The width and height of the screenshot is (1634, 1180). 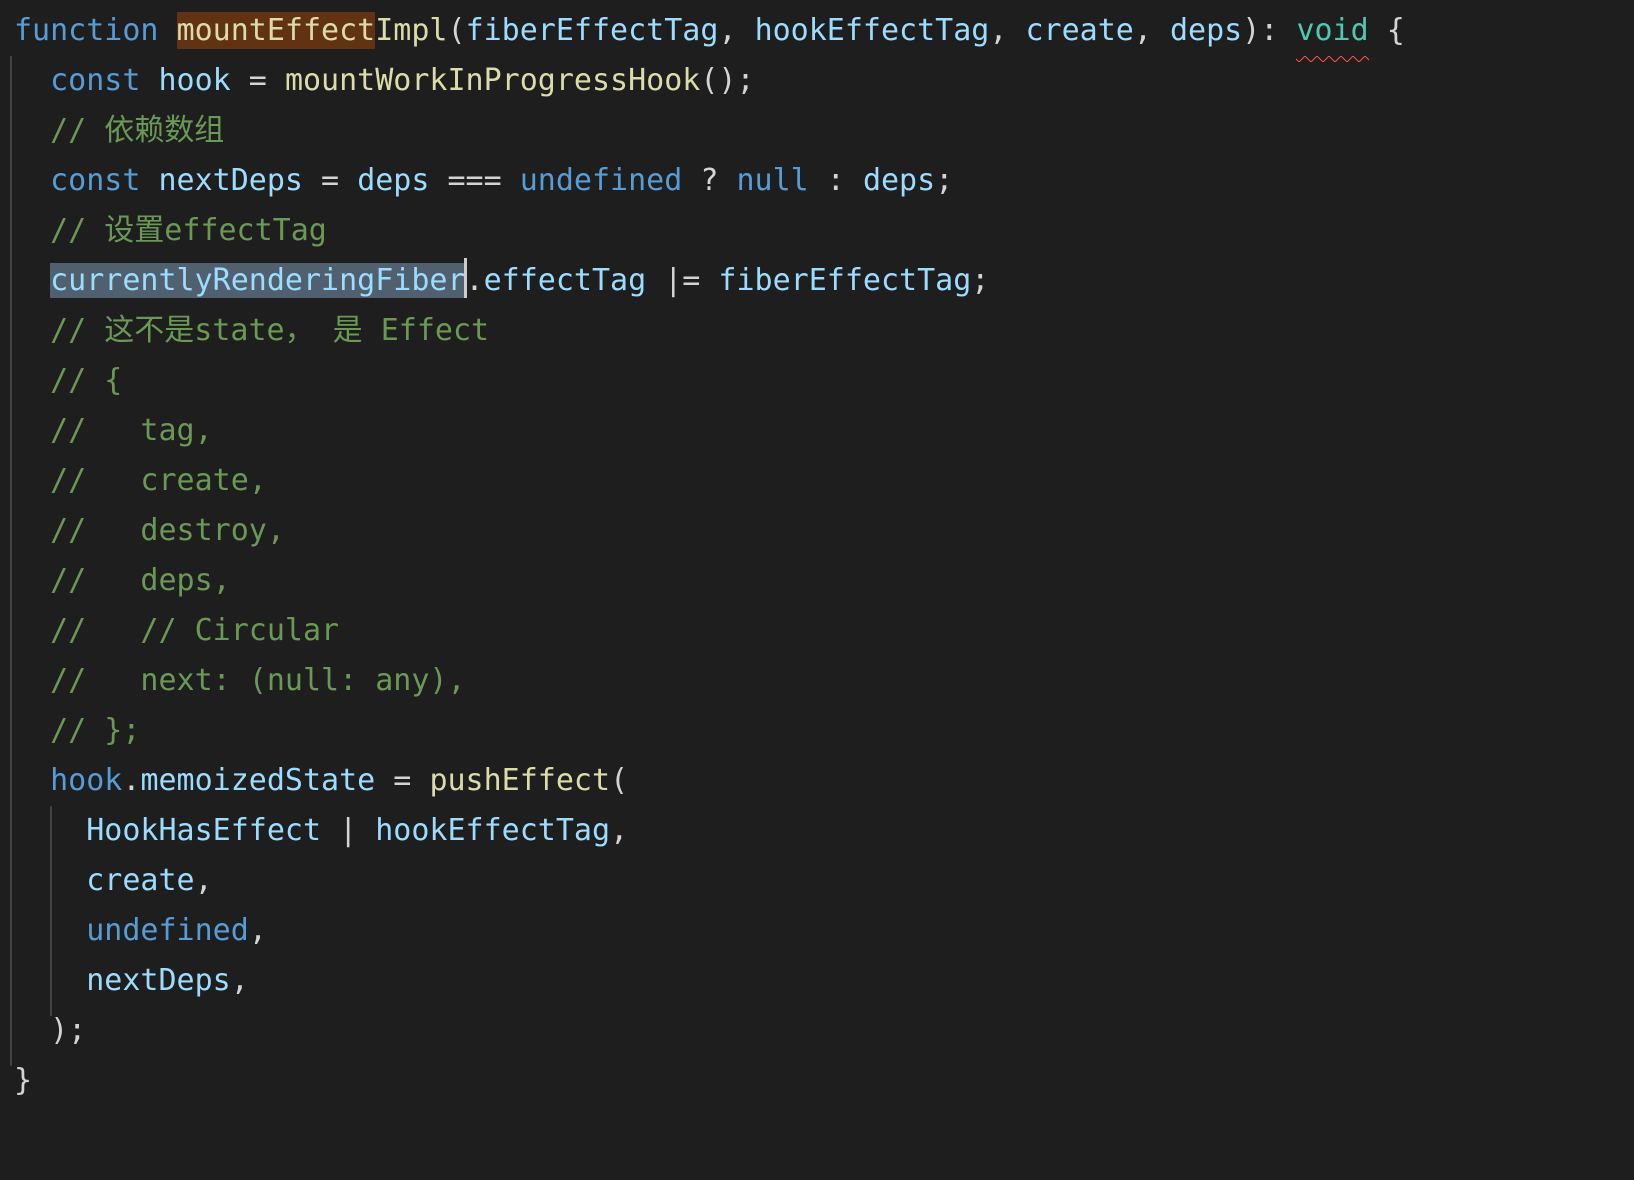 What do you see at coordinates (50, 1030) in the screenshot?
I see `code-token-punctuation: );` at bounding box center [50, 1030].